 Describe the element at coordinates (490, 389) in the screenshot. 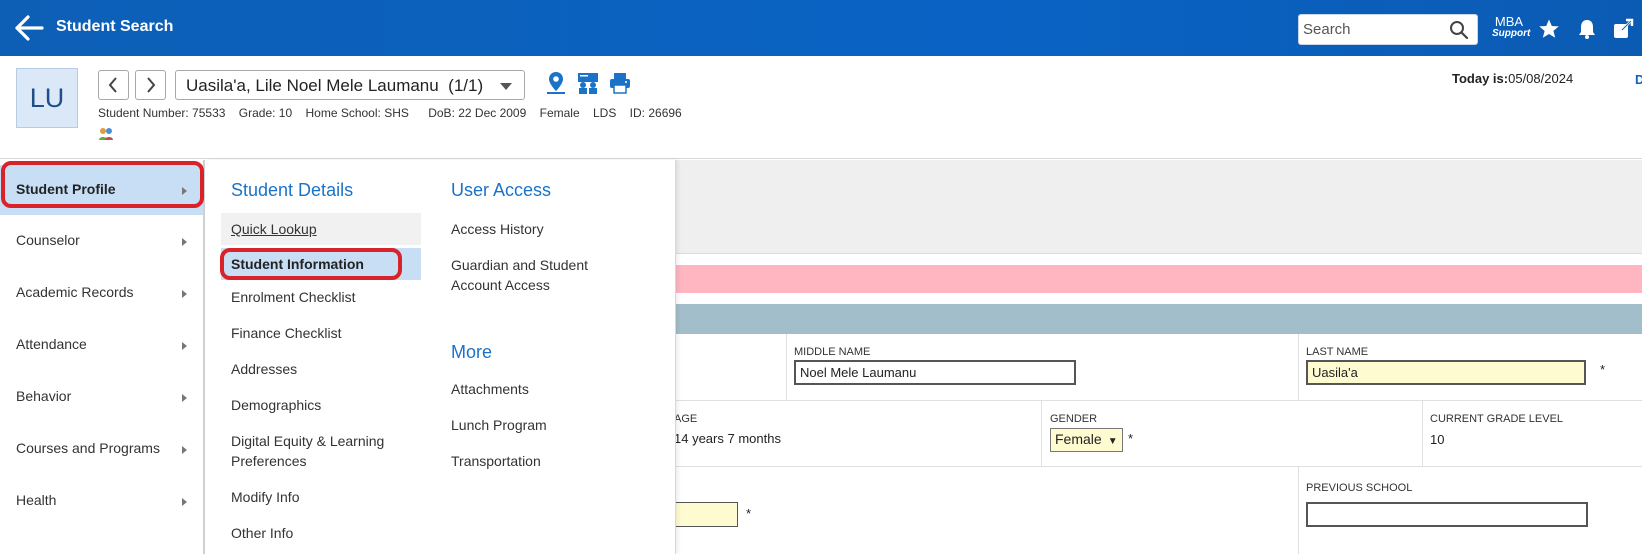

I see `menu-item-attachments: Attachments` at that location.